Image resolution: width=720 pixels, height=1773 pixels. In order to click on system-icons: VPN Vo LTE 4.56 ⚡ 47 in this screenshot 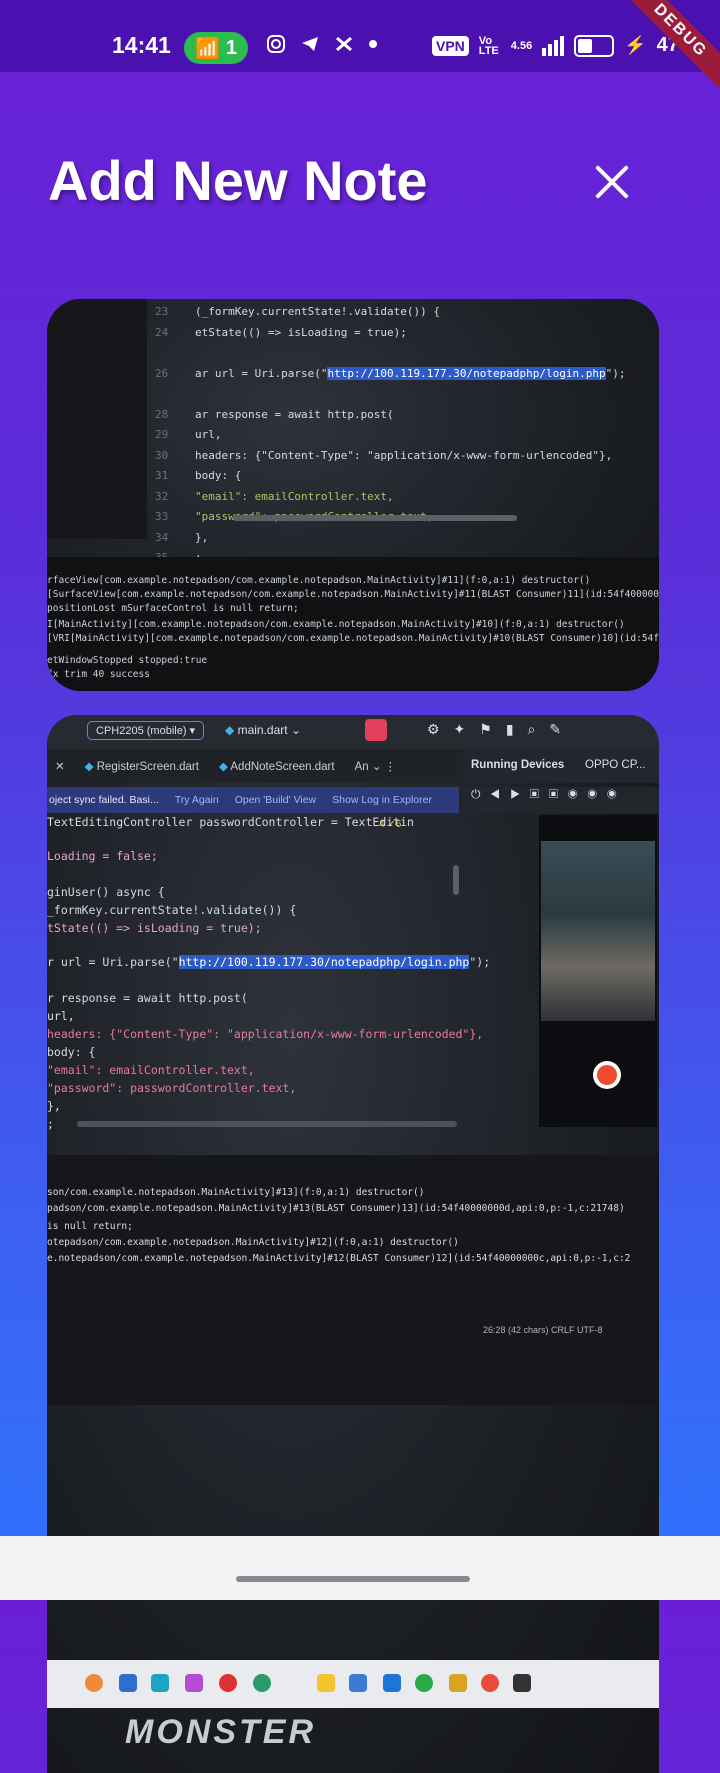, I will do `click(555, 45)`.